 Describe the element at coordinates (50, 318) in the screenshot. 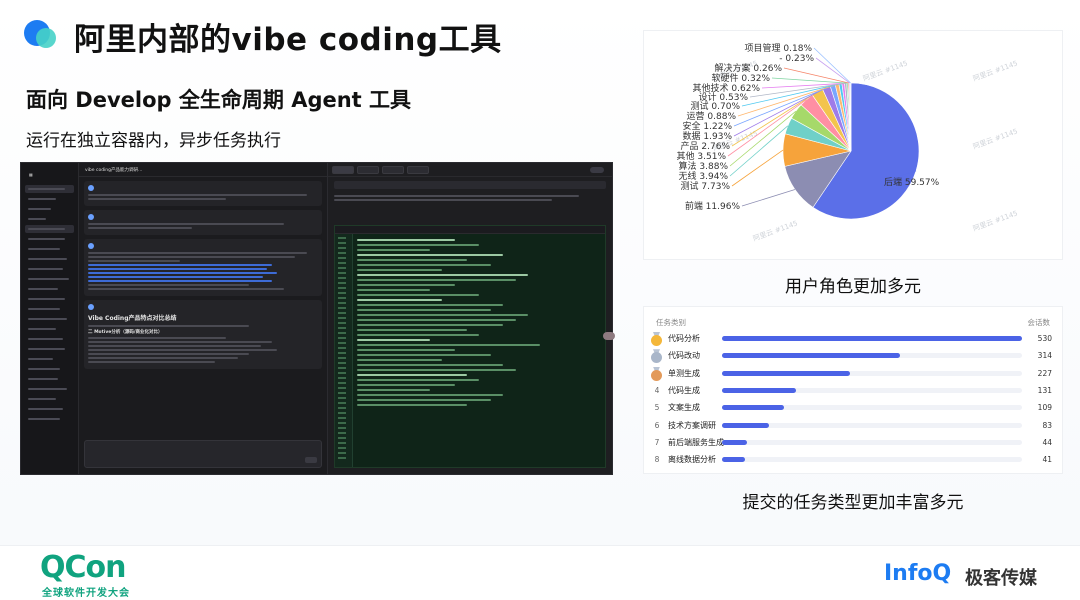

I see `app-sidebar: ▦` at that location.